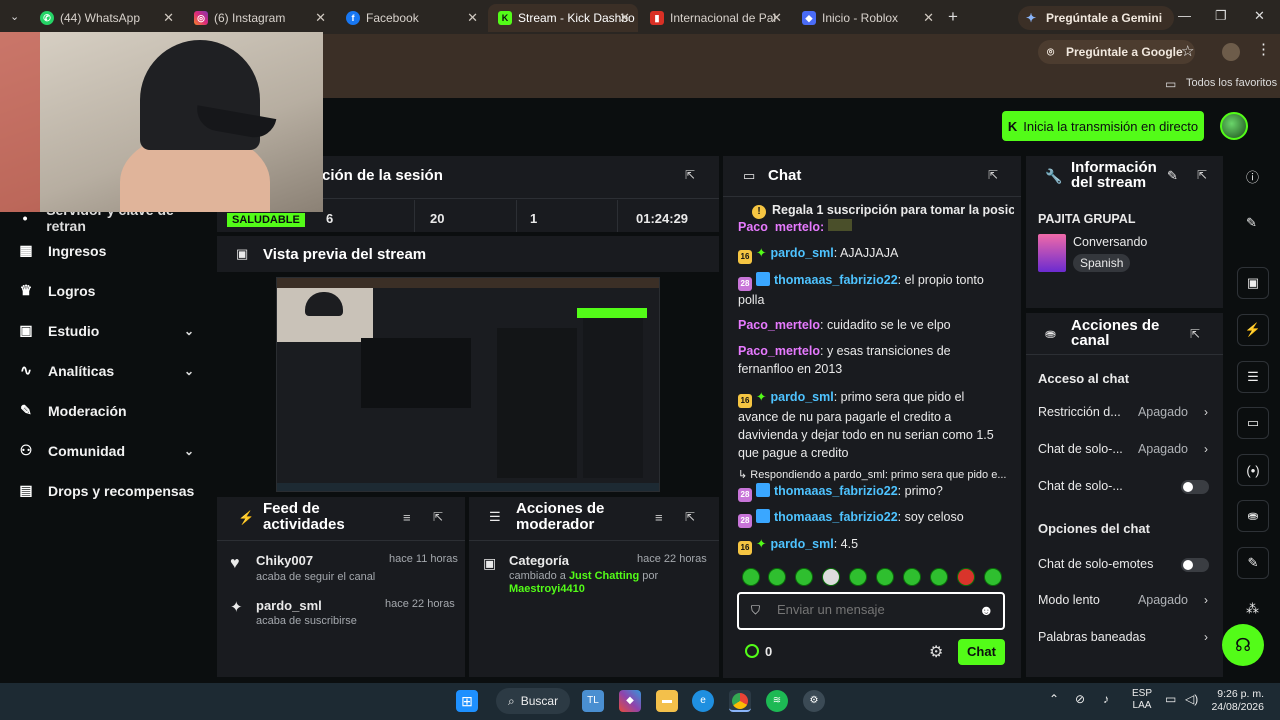 The height and width of the screenshot is (720, 1280). What do you see at coordinates (1253, 330) in the screenshot?
I see `activity-toggle-button: ⚡` at bounding box center [1253, 330].